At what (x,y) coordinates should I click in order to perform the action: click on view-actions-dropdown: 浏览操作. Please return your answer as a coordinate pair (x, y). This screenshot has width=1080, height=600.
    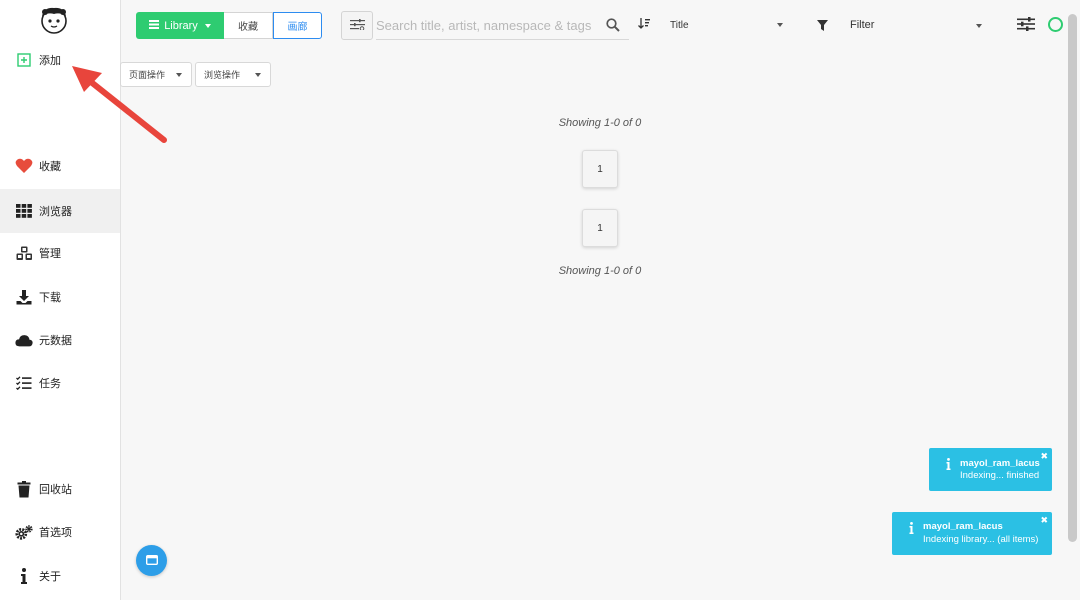
    Looking at the image, I should click on (233, 74).